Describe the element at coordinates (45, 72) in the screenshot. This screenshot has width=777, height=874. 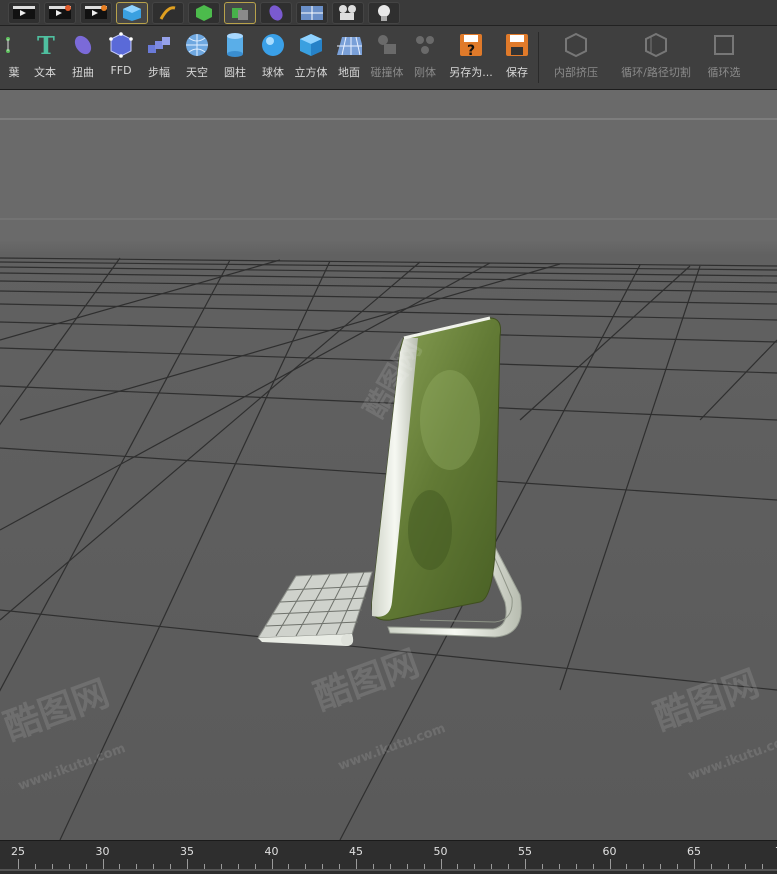
I see `tool-label: 文本` at that location.